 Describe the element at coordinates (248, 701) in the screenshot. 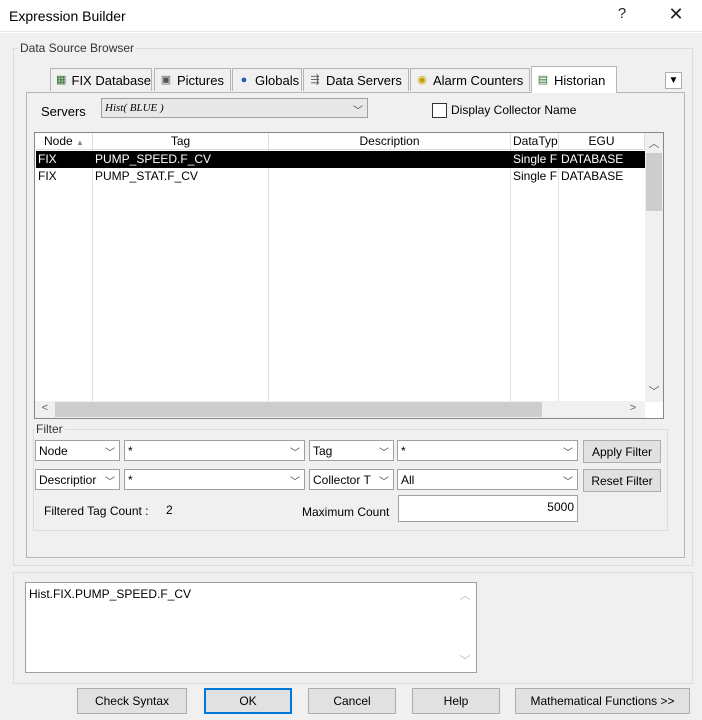

I see `ok-button: OK` at that location.